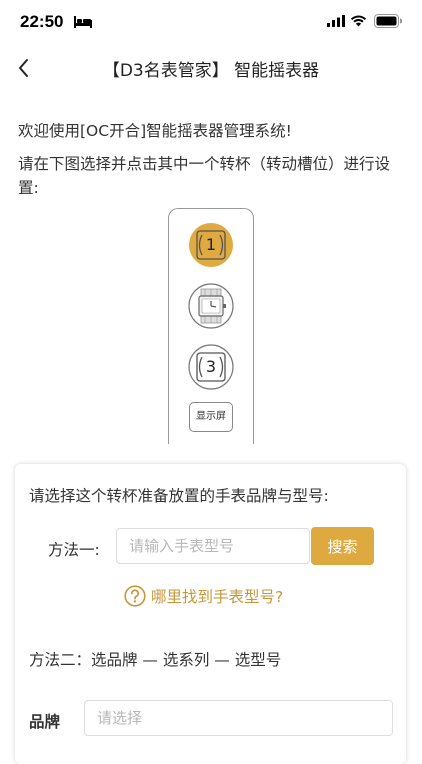  Describe the element at coordinates (358, 21) in the screenshot. I see `wifi-icon` at that location.